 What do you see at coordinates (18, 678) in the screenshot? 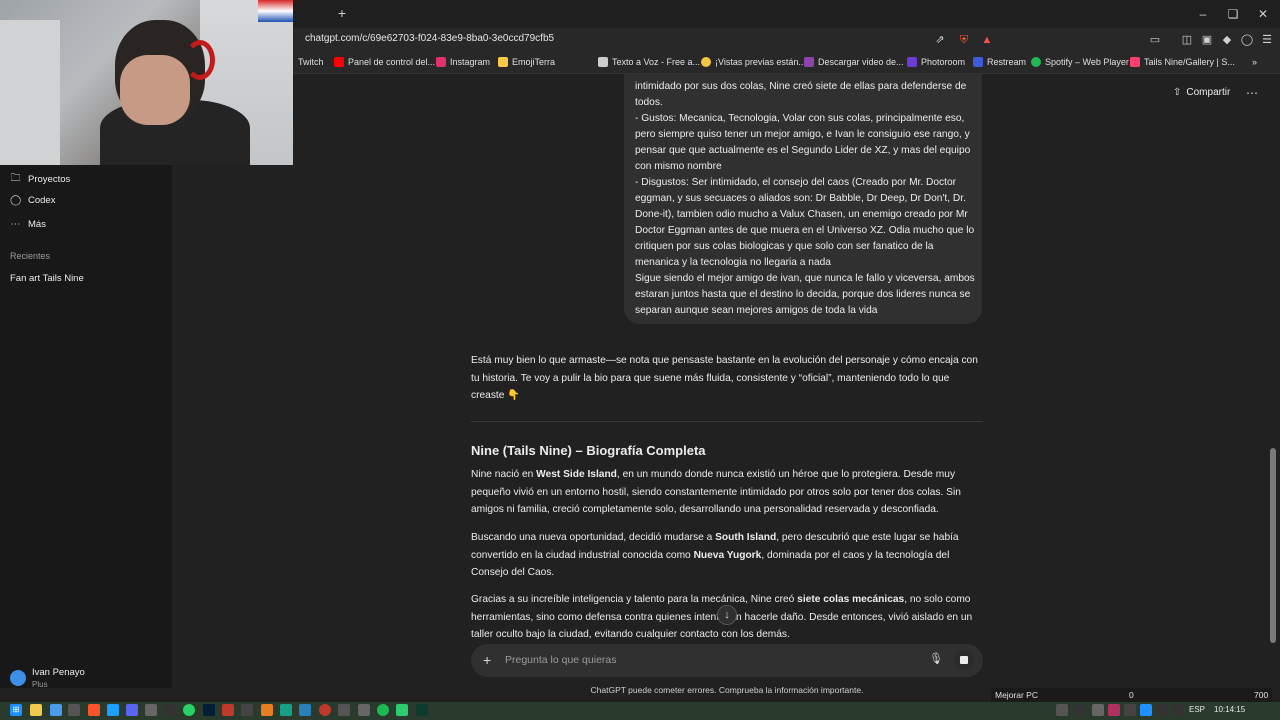
I see `avatar` at bounding box center [18, 678].